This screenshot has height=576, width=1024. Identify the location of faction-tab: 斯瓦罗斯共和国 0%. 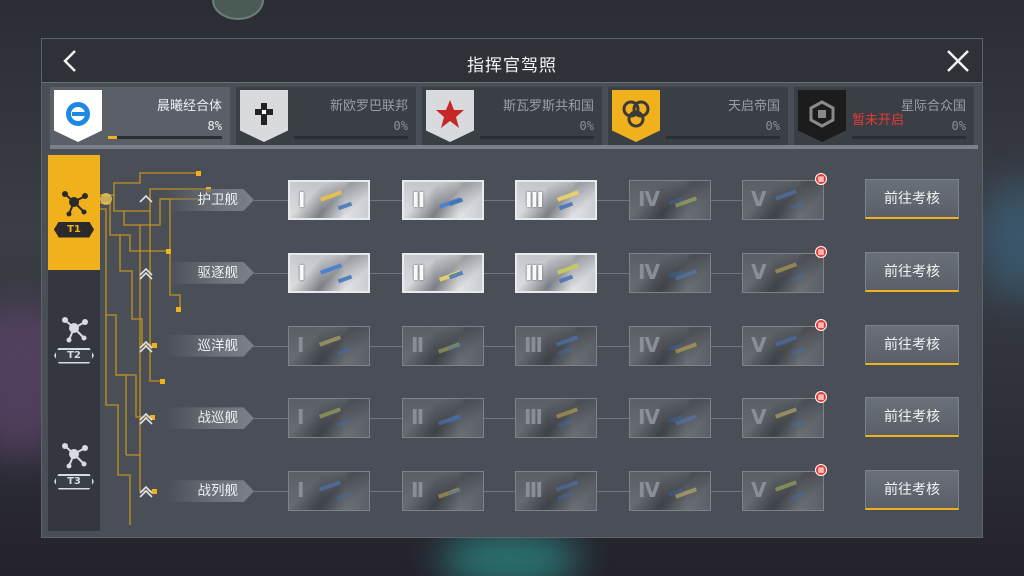
(512, 116).